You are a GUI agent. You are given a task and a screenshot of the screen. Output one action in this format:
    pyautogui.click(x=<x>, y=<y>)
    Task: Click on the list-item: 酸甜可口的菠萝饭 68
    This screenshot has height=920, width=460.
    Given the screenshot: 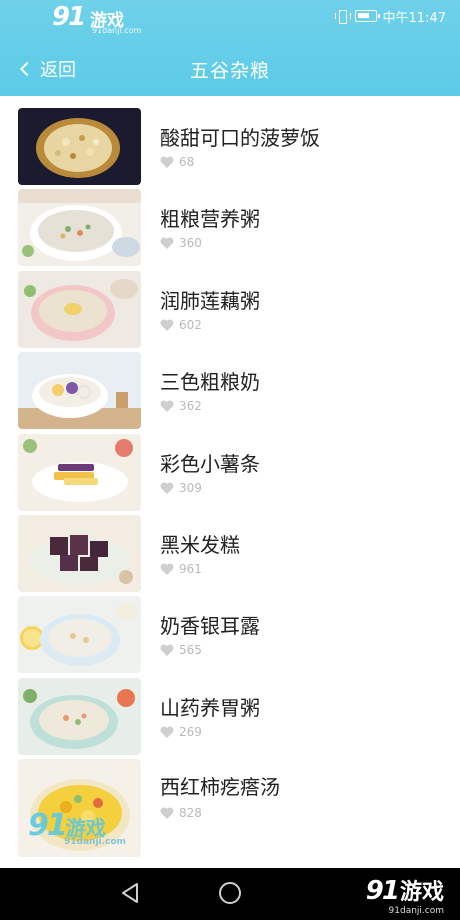 What is the action you would take?
    pyautogui.click(x=230, y=140)
    